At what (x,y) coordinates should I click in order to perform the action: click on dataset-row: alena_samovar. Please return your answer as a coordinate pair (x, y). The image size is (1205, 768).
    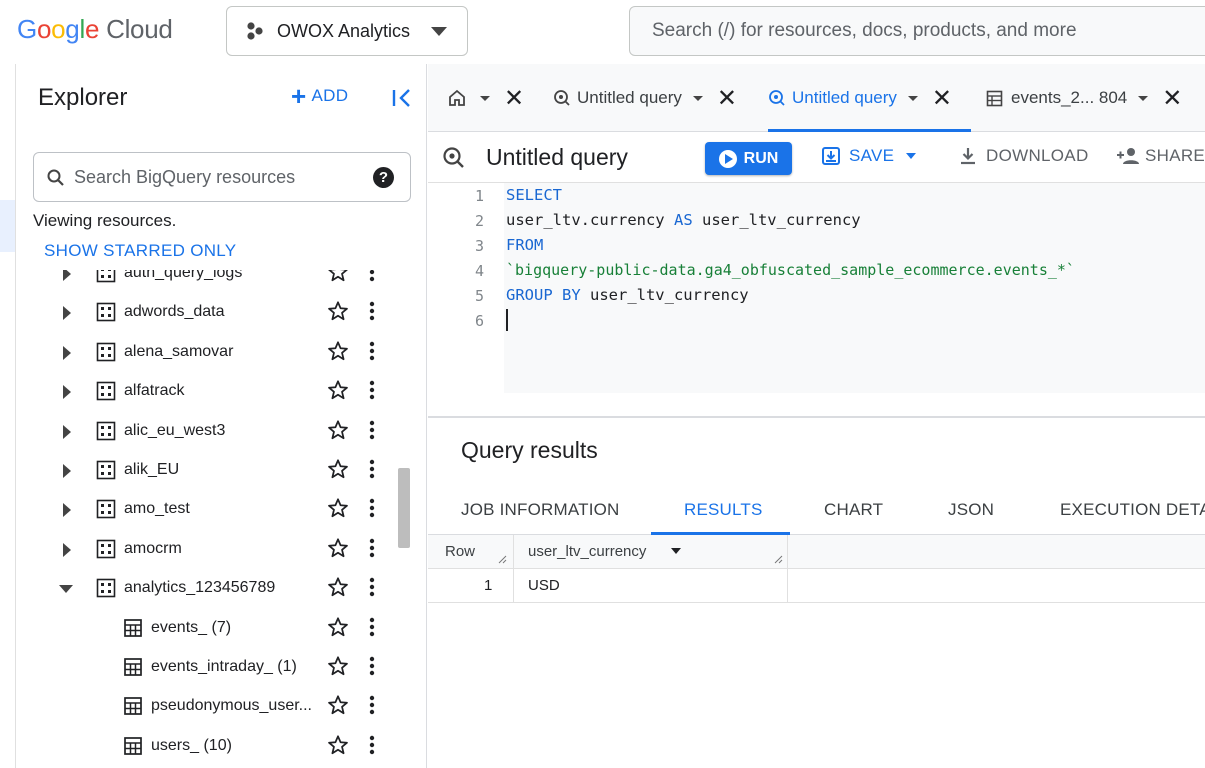
    Looking at the image, I should click on (213, 352).